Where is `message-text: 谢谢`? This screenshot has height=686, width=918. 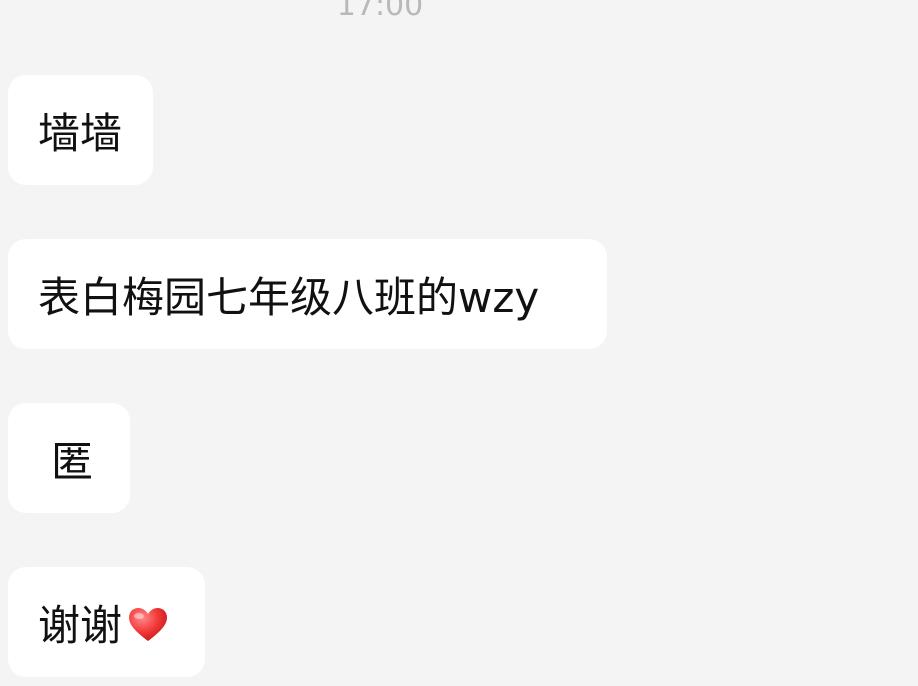 message-text: 谢谢 is located at coordinates (80, 625).